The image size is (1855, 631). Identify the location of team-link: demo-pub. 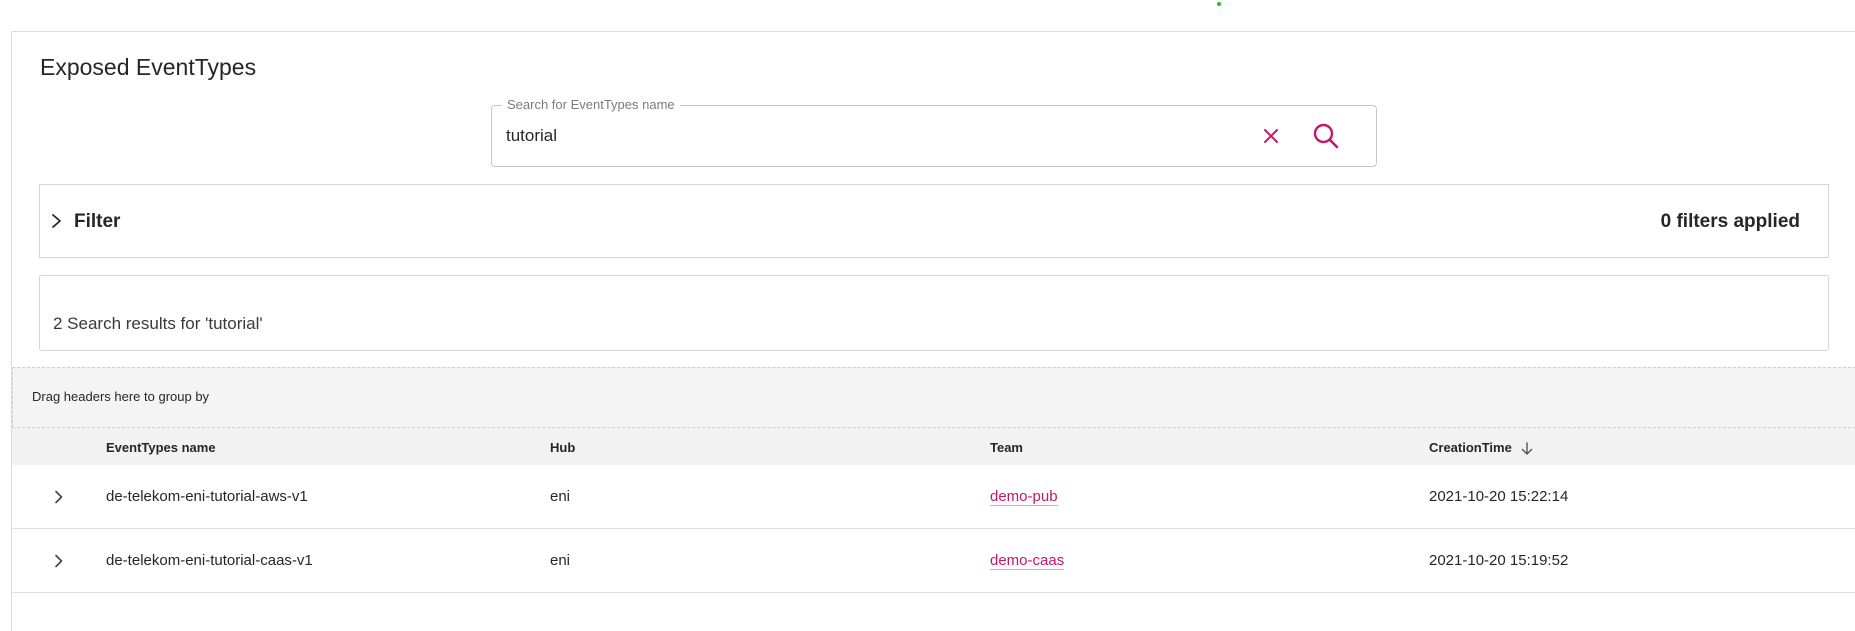
(1024, 497).